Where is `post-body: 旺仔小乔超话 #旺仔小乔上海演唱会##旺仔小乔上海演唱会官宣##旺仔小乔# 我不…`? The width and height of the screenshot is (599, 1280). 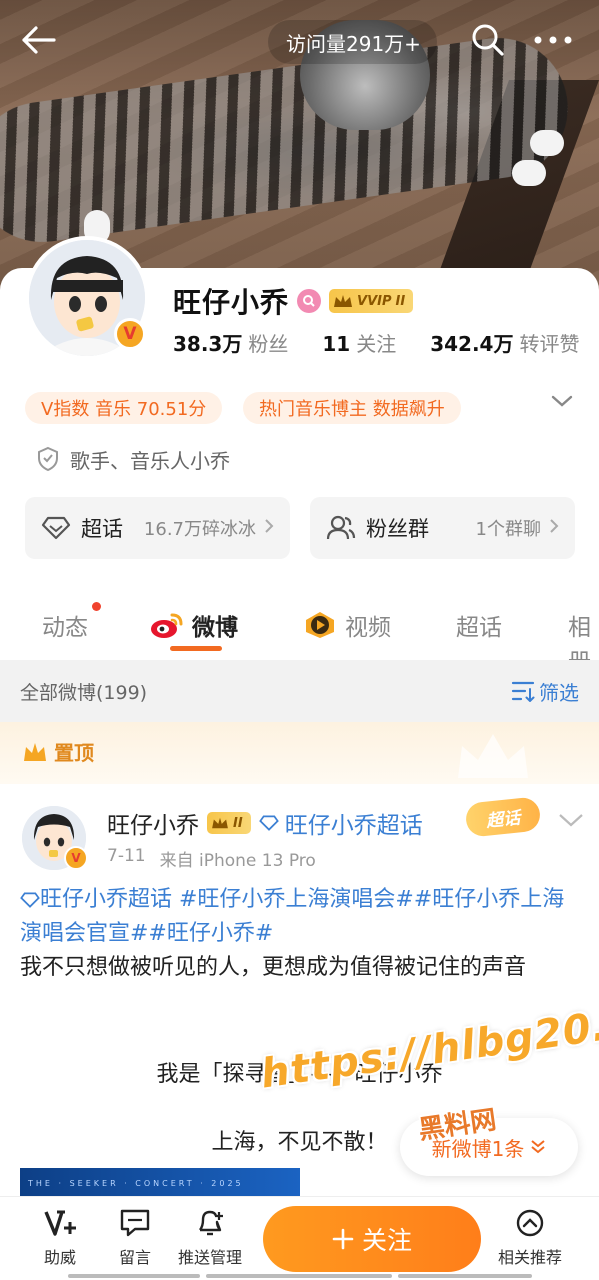 post-body: 旺仔小乔超话 #旺仔小乔上海演唱会##旺仔小乔上海演唱会官宣##旺仔小乔# 我不… is located at coordinates (302, 934).